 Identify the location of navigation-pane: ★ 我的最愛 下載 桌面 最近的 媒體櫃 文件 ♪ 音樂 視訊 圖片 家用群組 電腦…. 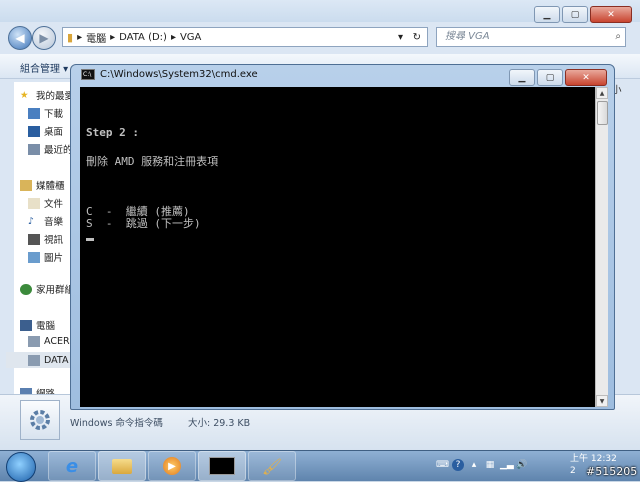
(40, 241).